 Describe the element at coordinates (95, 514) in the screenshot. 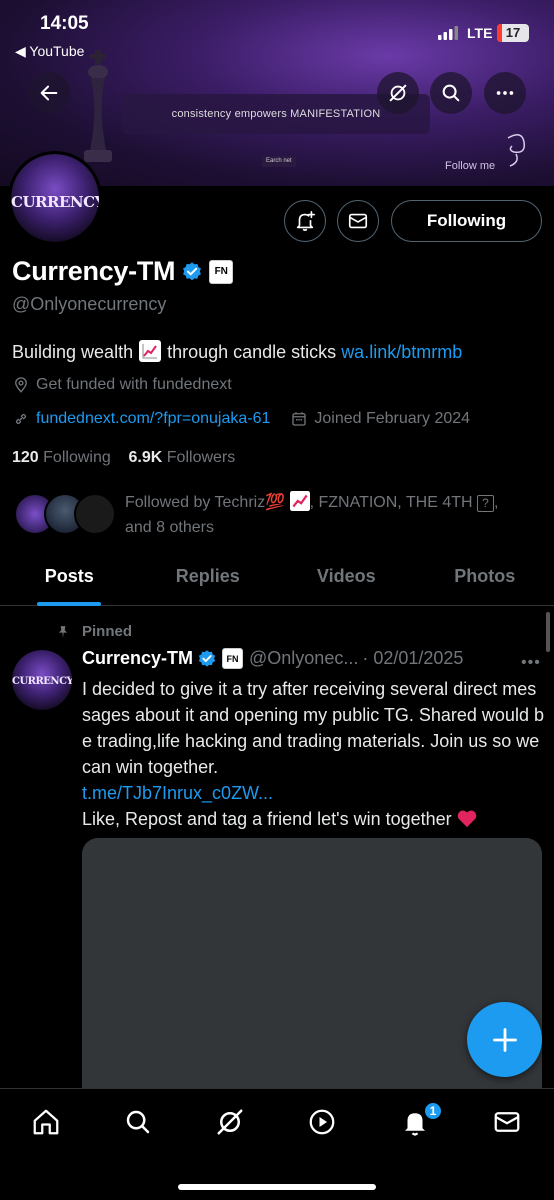

I see `follower-avatar` at that location.